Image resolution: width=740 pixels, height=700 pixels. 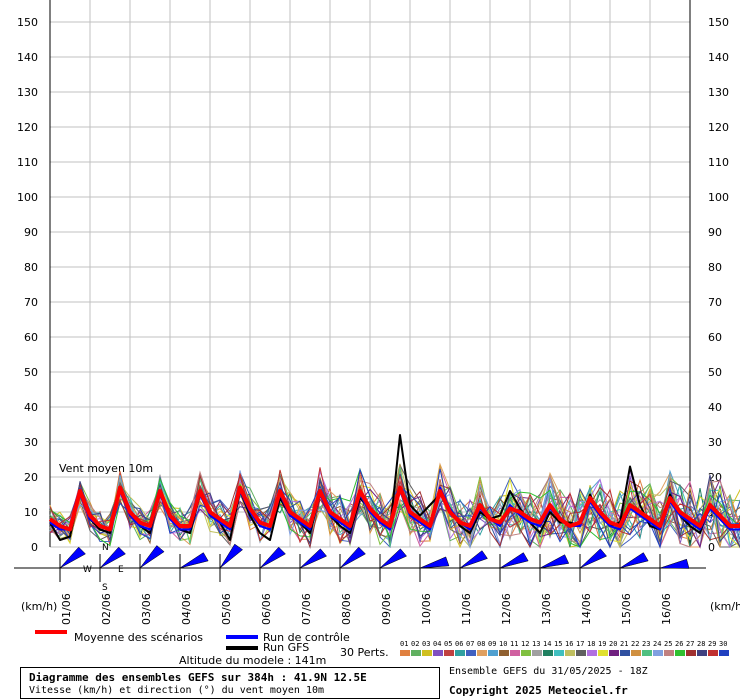 What do you see at coordinates (121, 570) in the screenshot?
I see `compass-e: E` at bounding box center [121, 570].